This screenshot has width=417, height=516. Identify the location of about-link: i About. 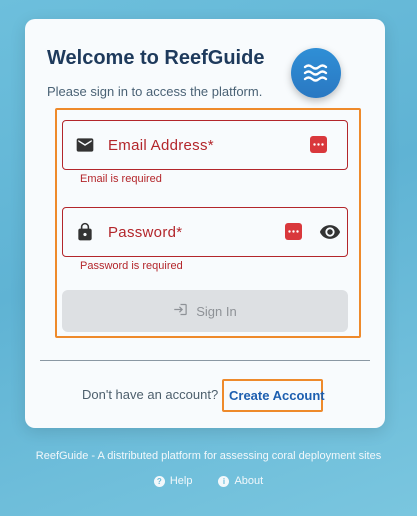
(240, 481).